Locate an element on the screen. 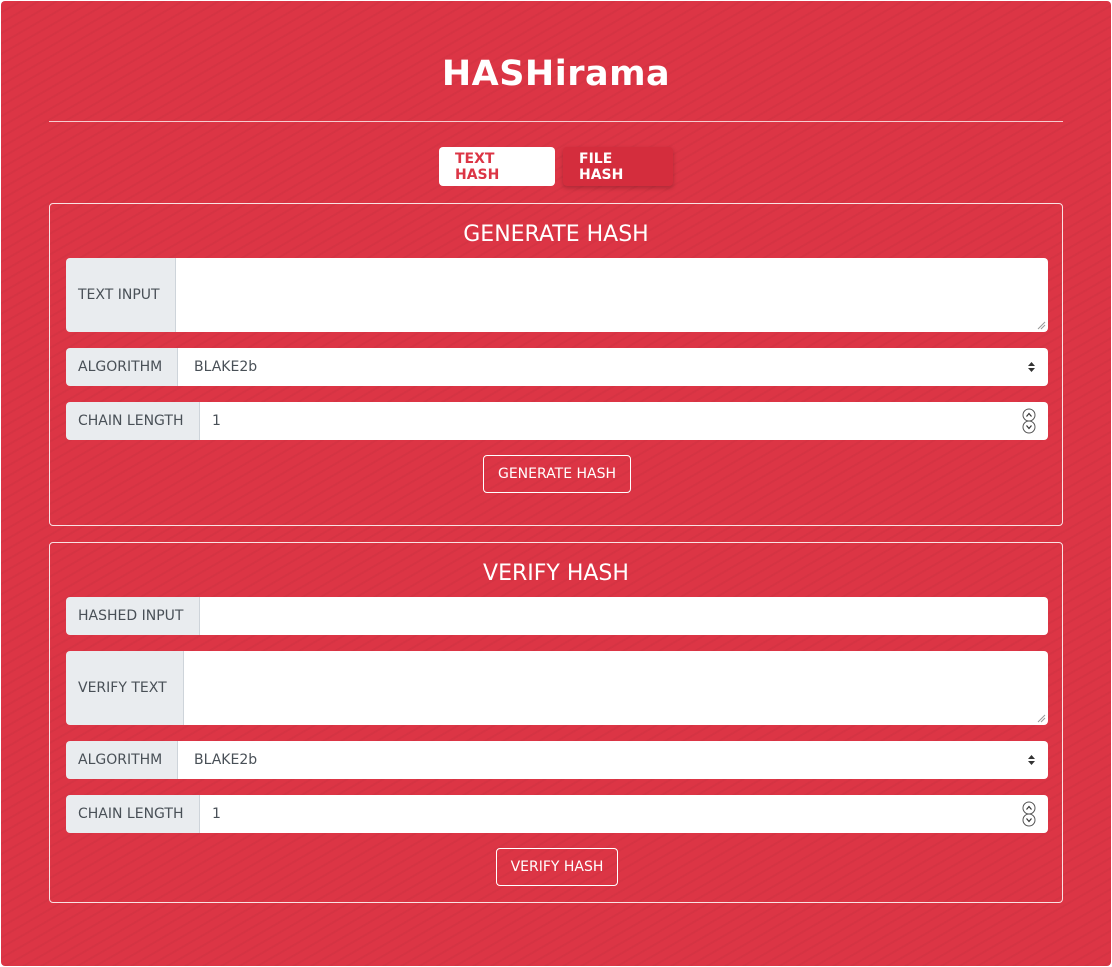  verify-hash-title: VERIFY HASH is located at coordinates (556, 573).